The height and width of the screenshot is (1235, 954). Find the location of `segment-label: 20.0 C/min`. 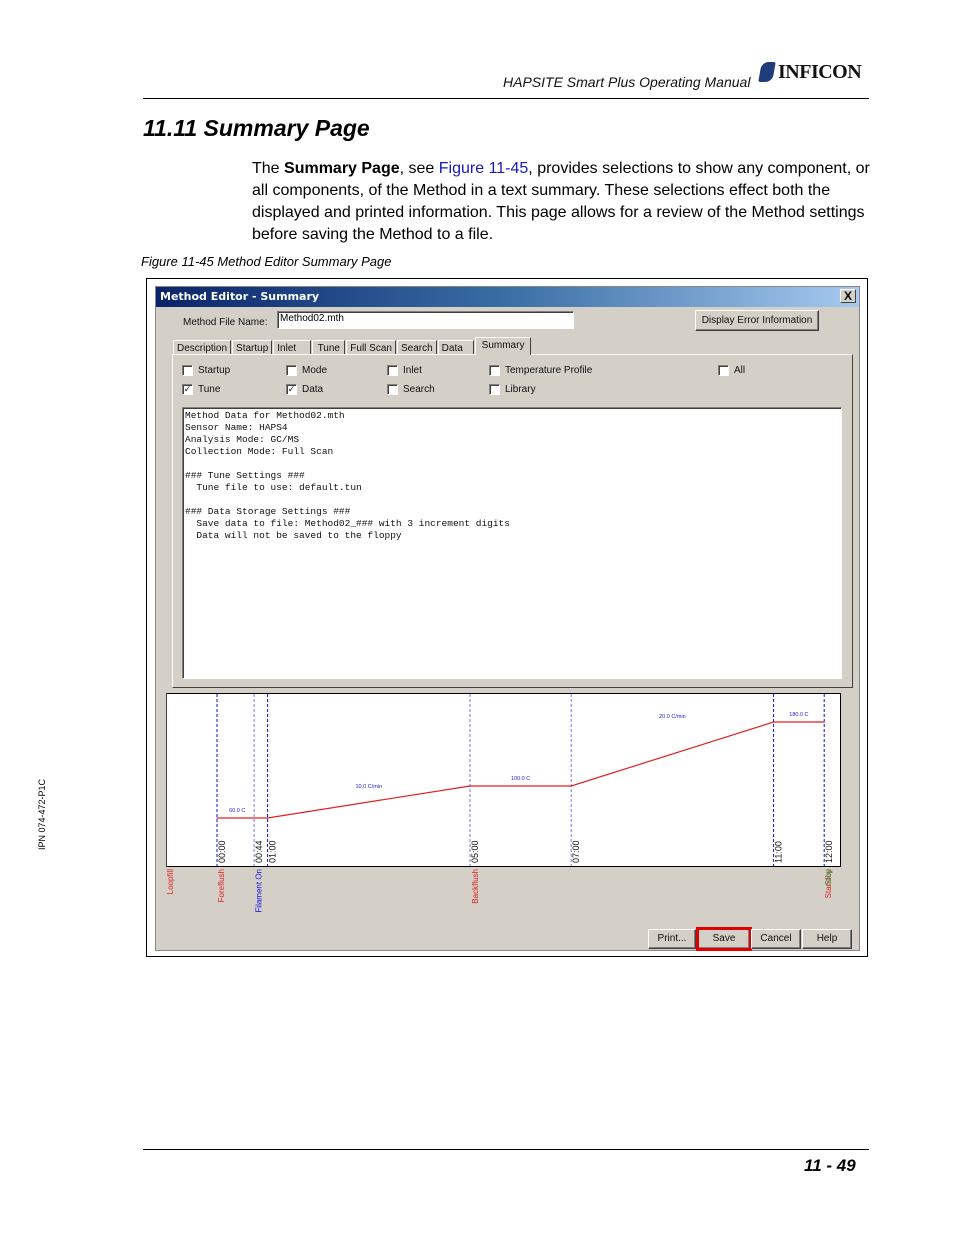

segment-label: 20.0 C/min is located at coordinates (672, 717).